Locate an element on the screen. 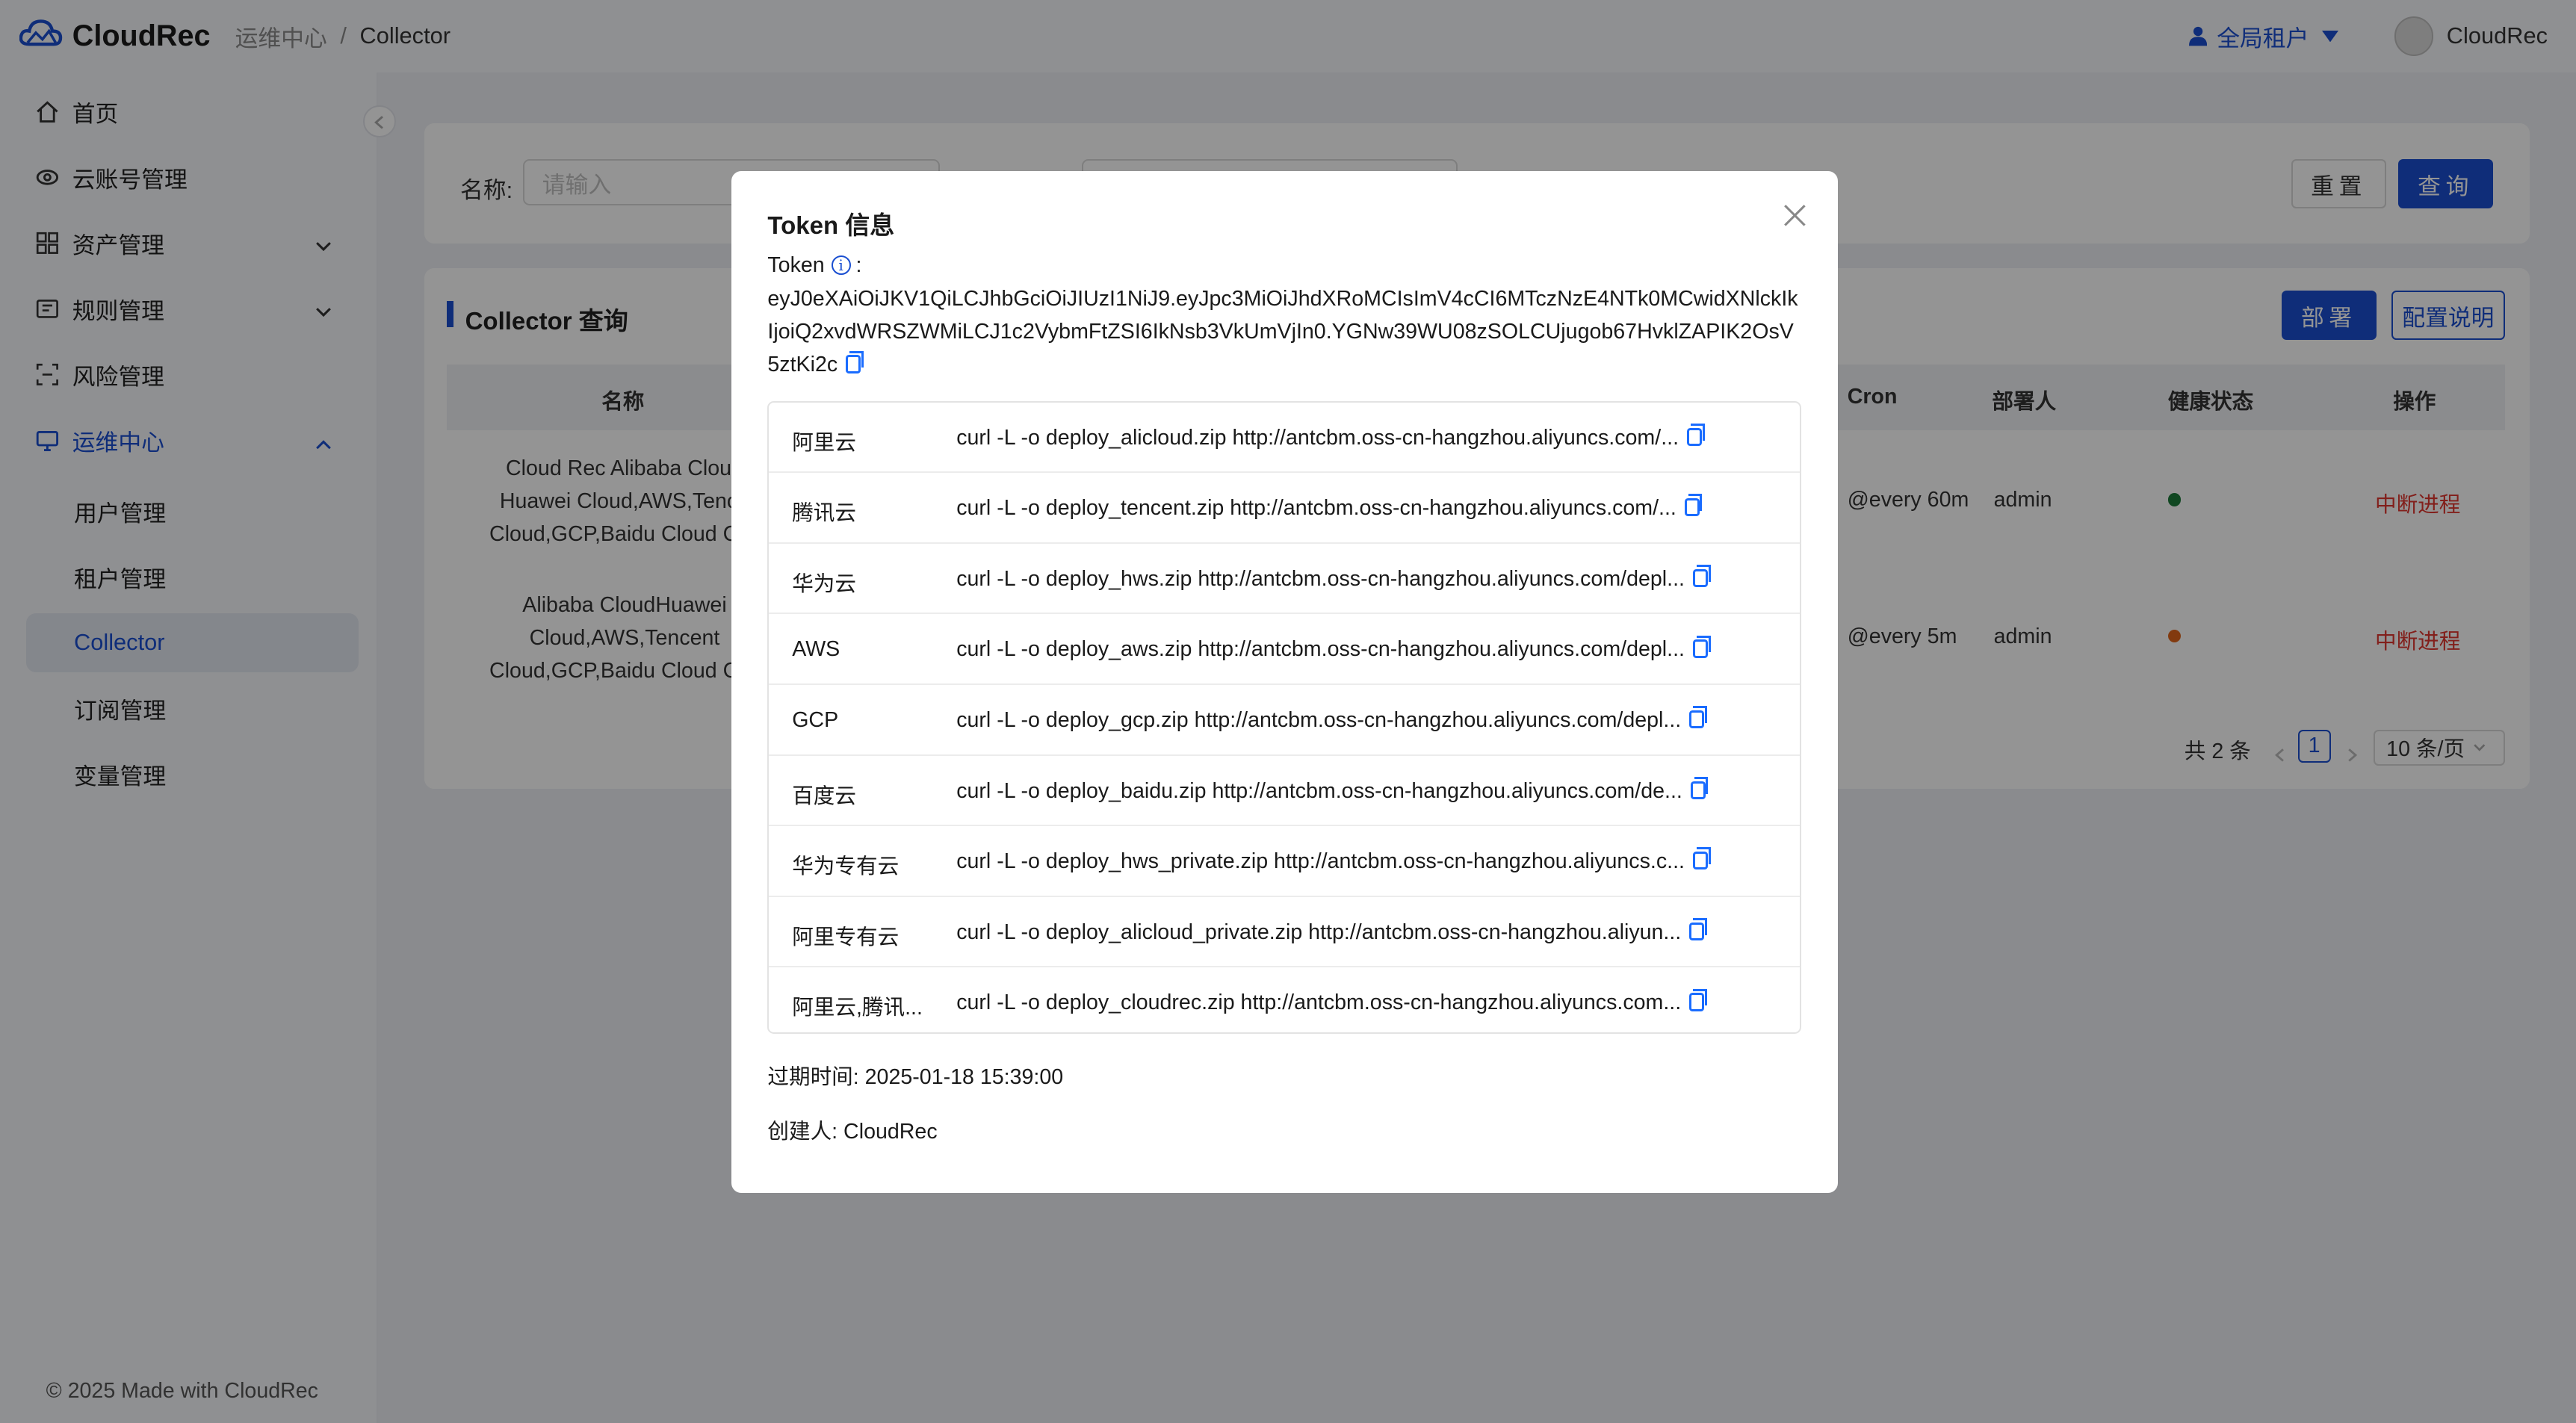  provider-name: AWS is located at coordinates (816, 649).